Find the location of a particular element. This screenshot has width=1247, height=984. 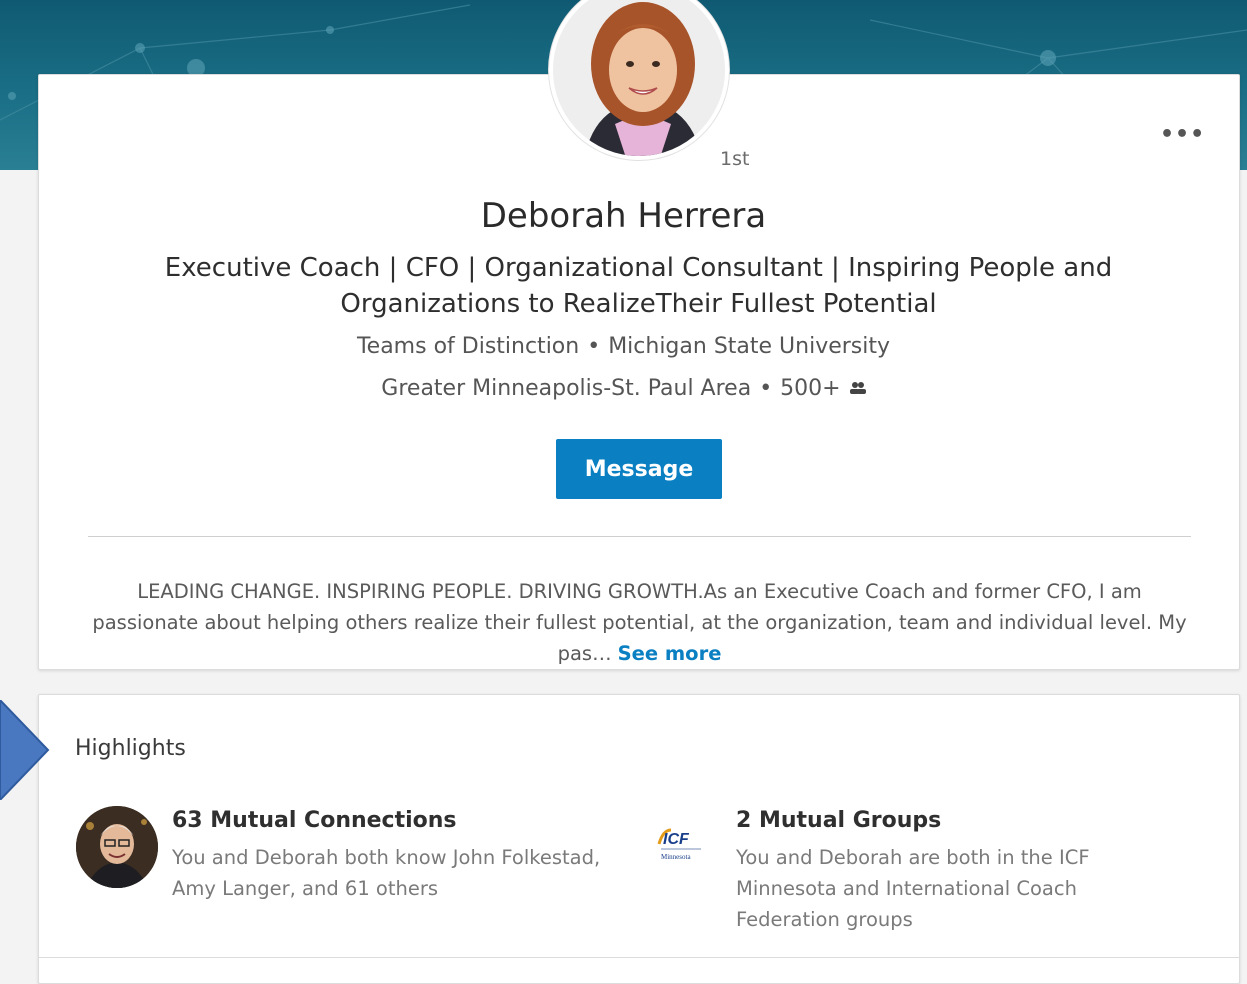

profile-location-row: Greater Minneapolis-St. Paul Area • 500+ is located at coordinates (623, 388).